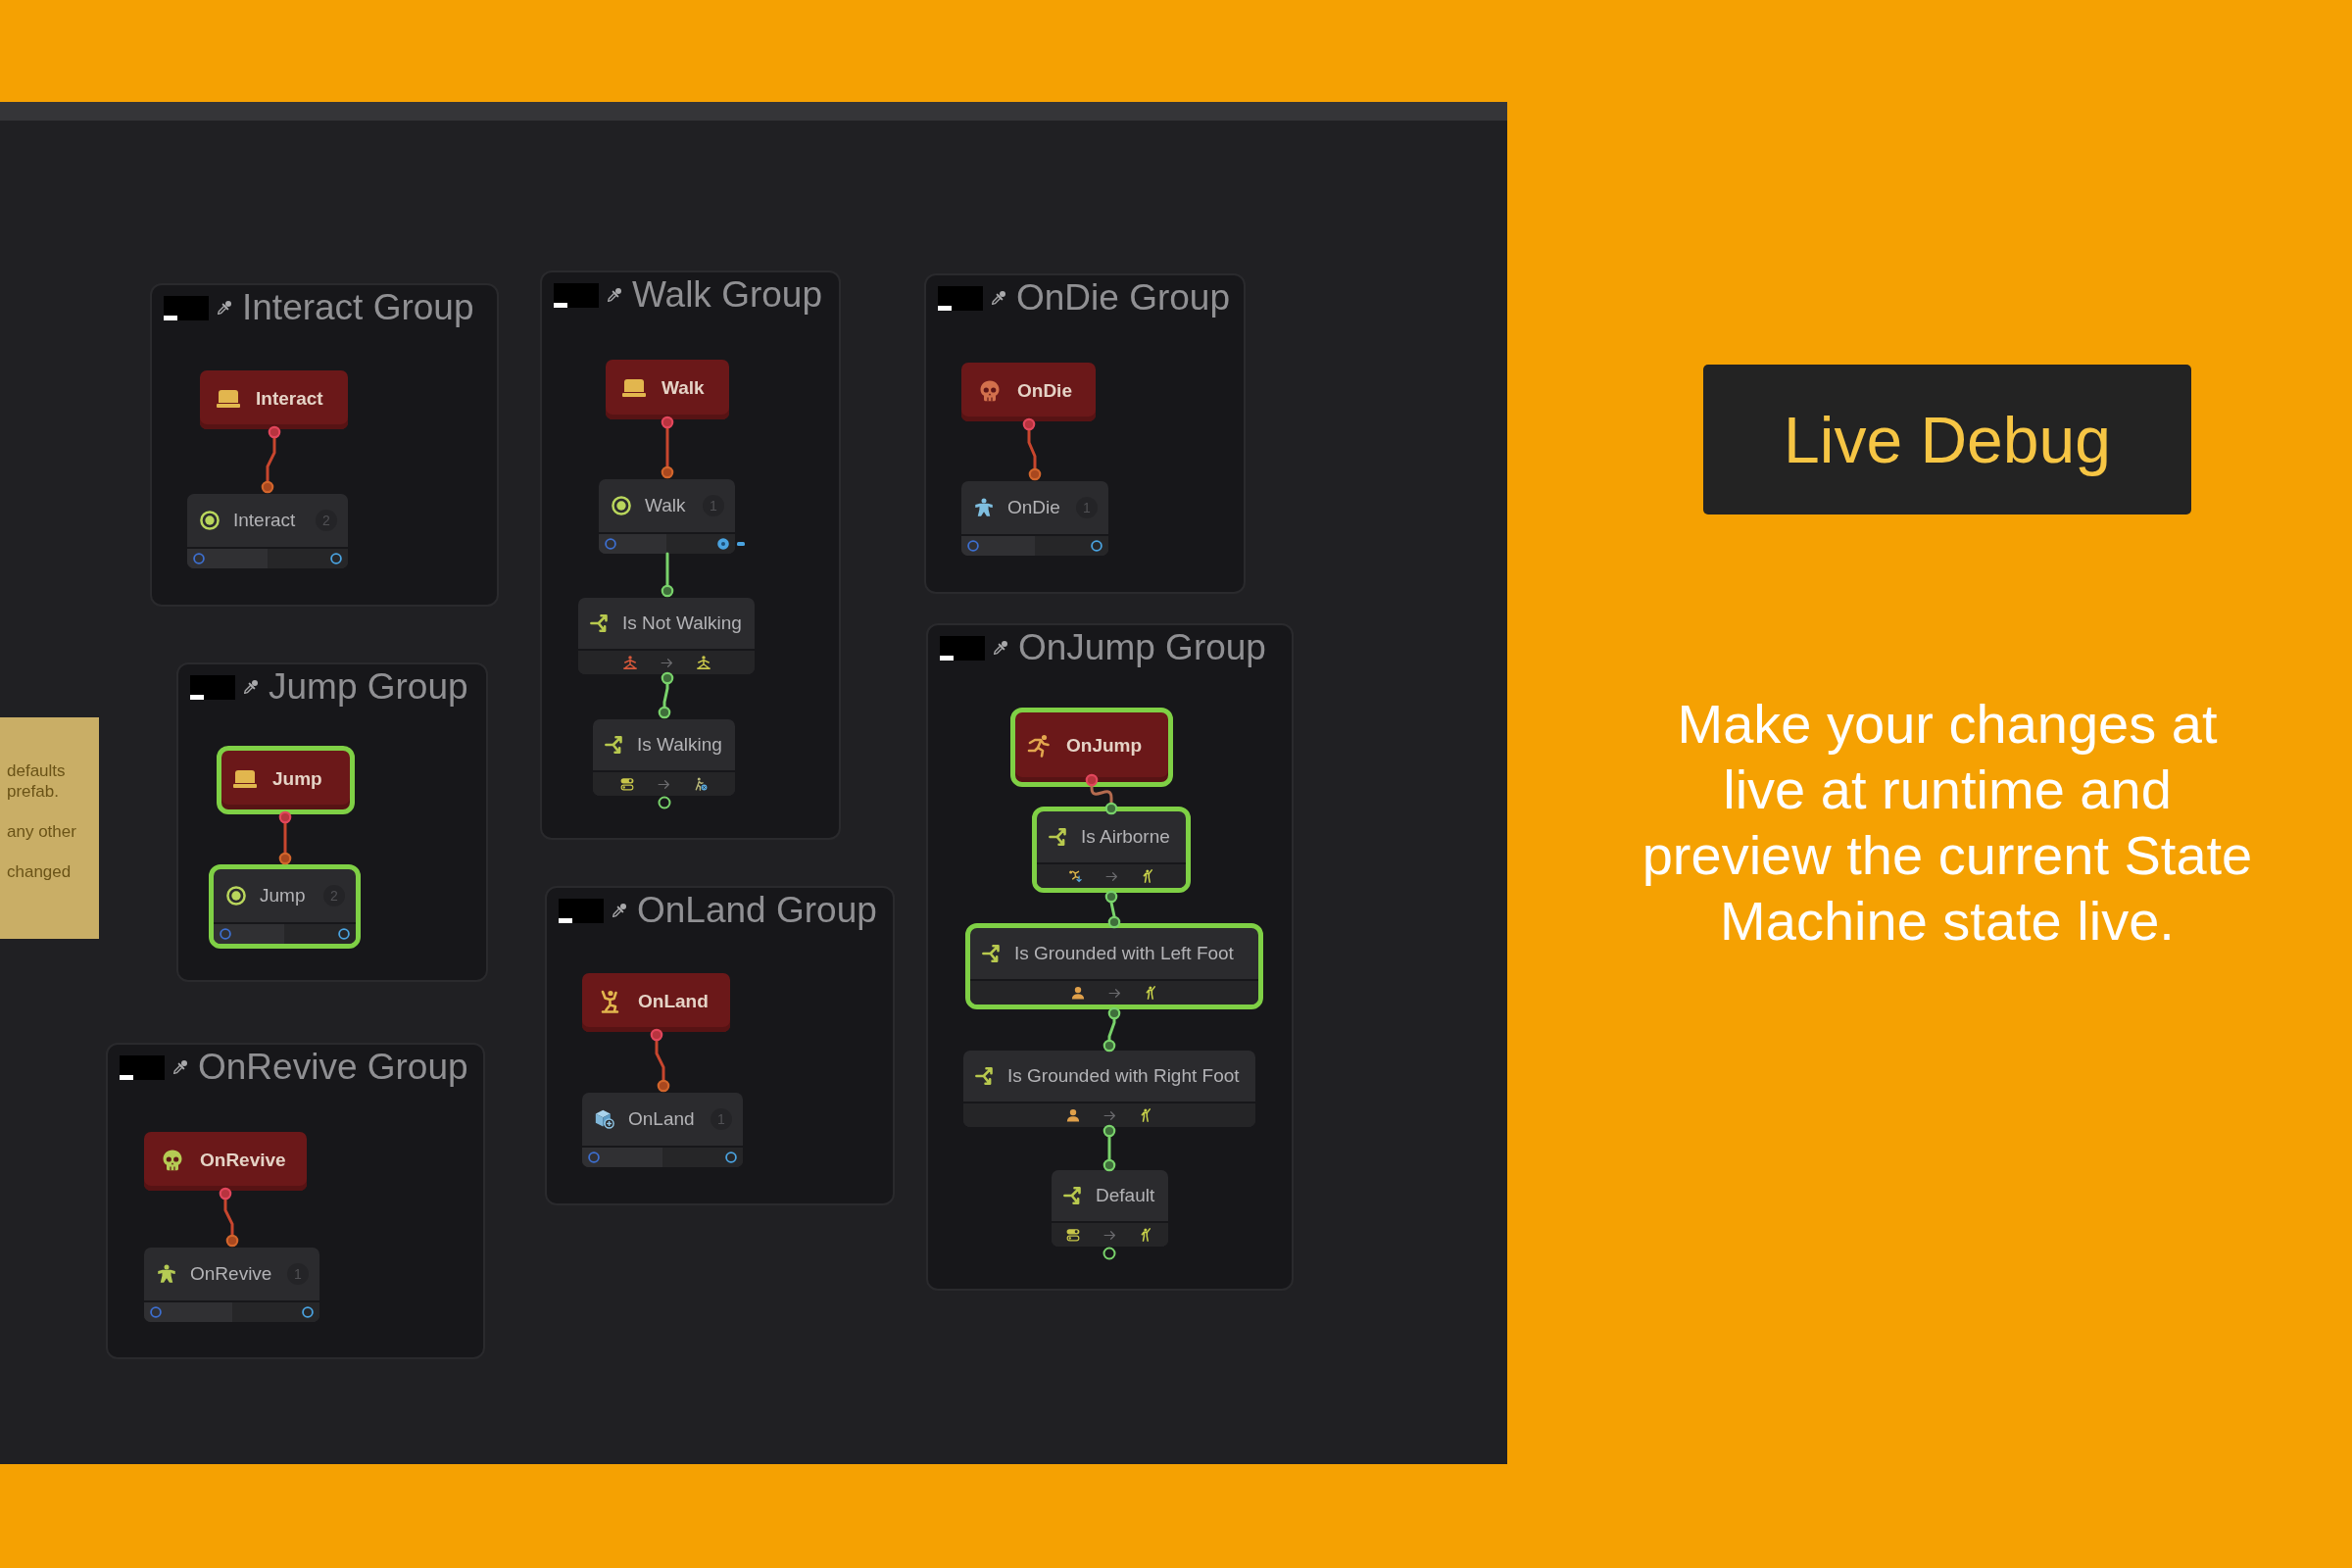 This screenshot has height=1568, width=2352. What do you see at coordinates (682, 623) in the screenshot?
I see `node-label: Is Not Walking` at bounding box center [682, 623].